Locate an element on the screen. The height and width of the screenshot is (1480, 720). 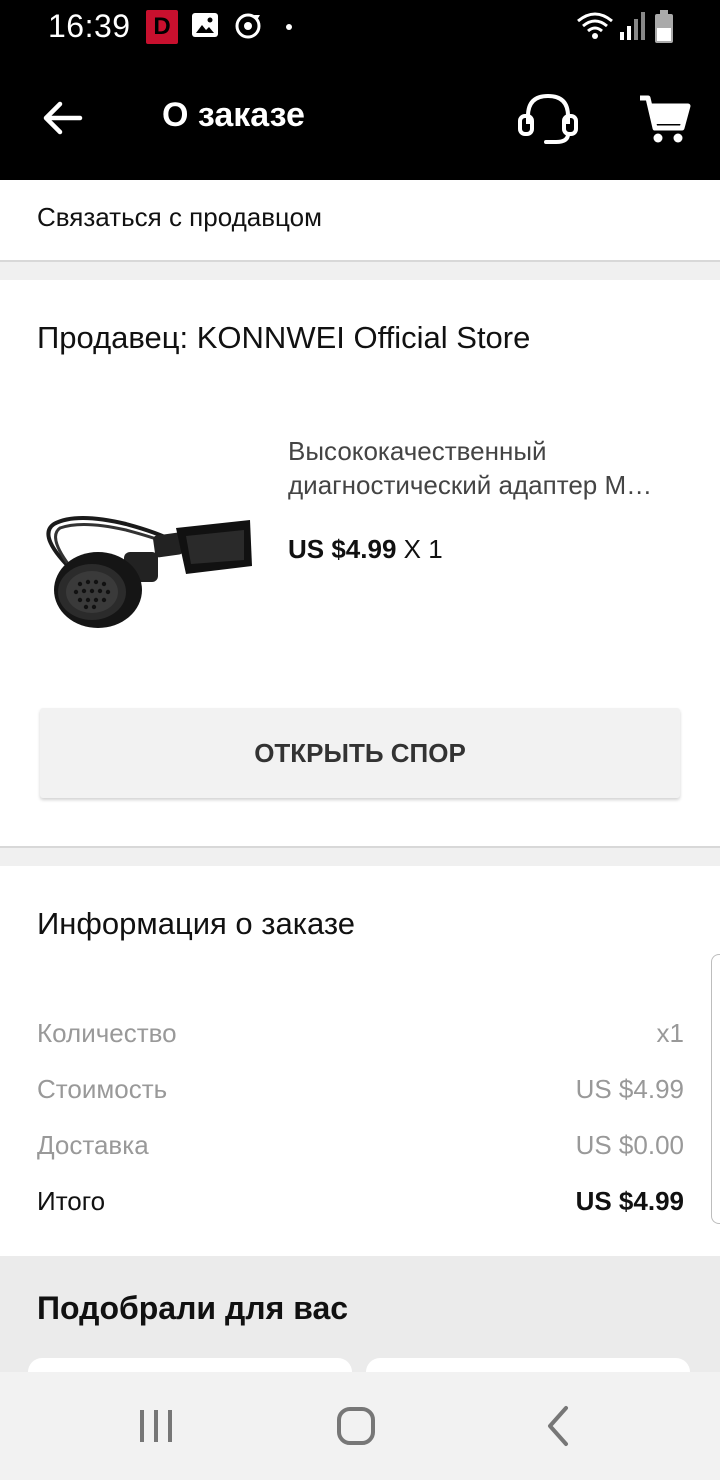
shipping-row: Доставка US $0.00 is located at coordinates (360, 1150).